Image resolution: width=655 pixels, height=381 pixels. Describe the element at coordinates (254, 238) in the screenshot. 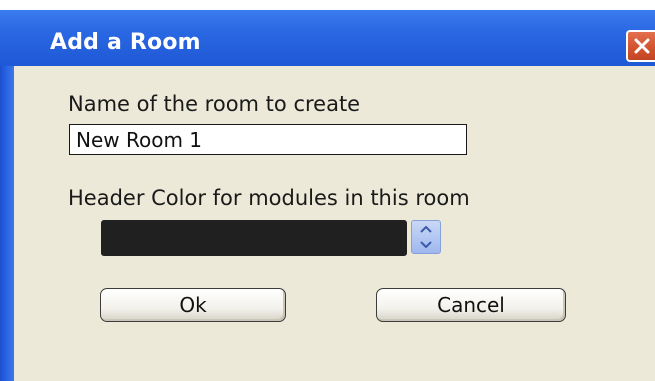

I see `header-color-swatch` at that location.